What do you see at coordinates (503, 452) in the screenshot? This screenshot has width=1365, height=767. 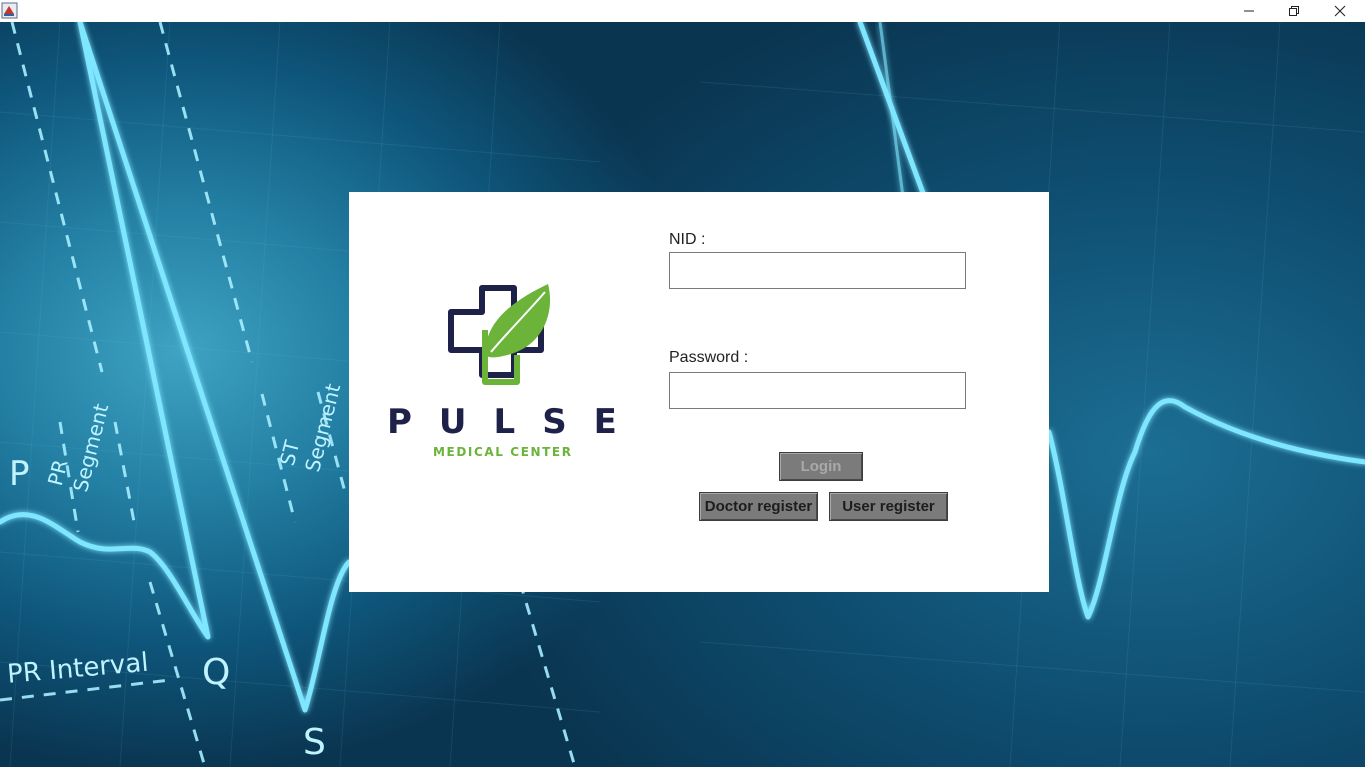 I see `brand-subtitle: MEDICAL CENTER` at bounding box center [503, 452].